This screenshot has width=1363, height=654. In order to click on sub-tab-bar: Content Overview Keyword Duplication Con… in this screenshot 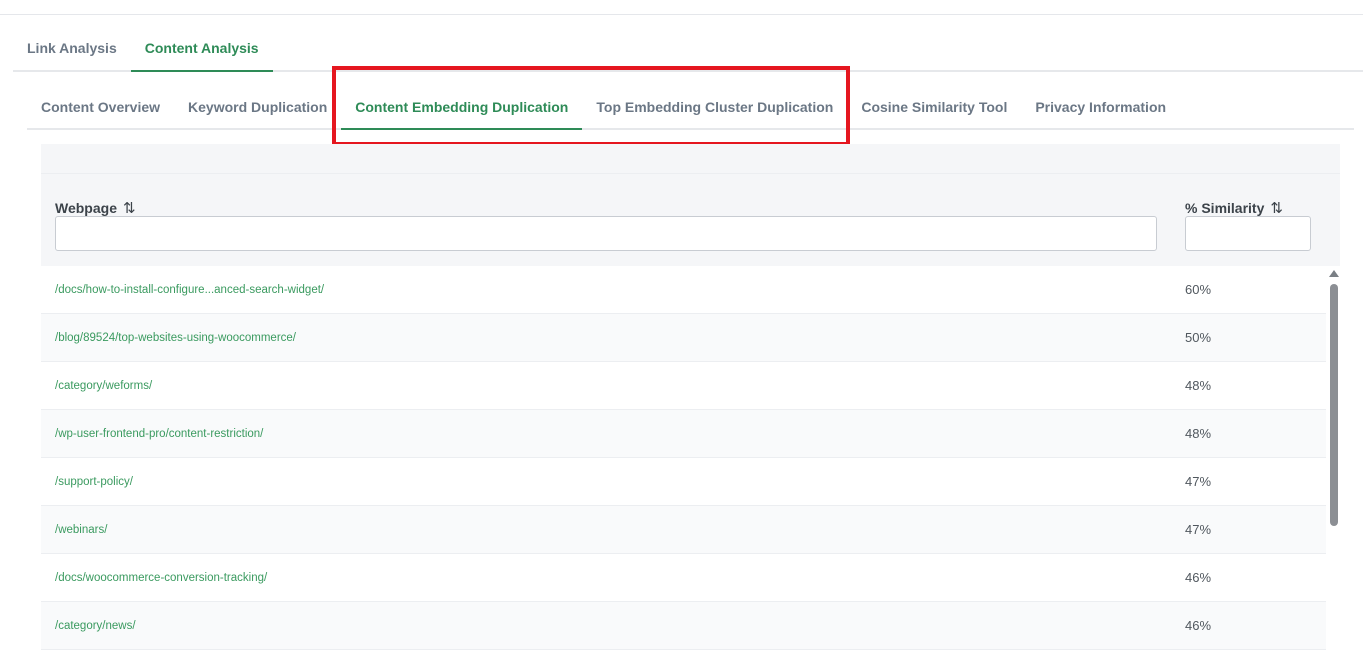, I will do `click(690, 108)`.